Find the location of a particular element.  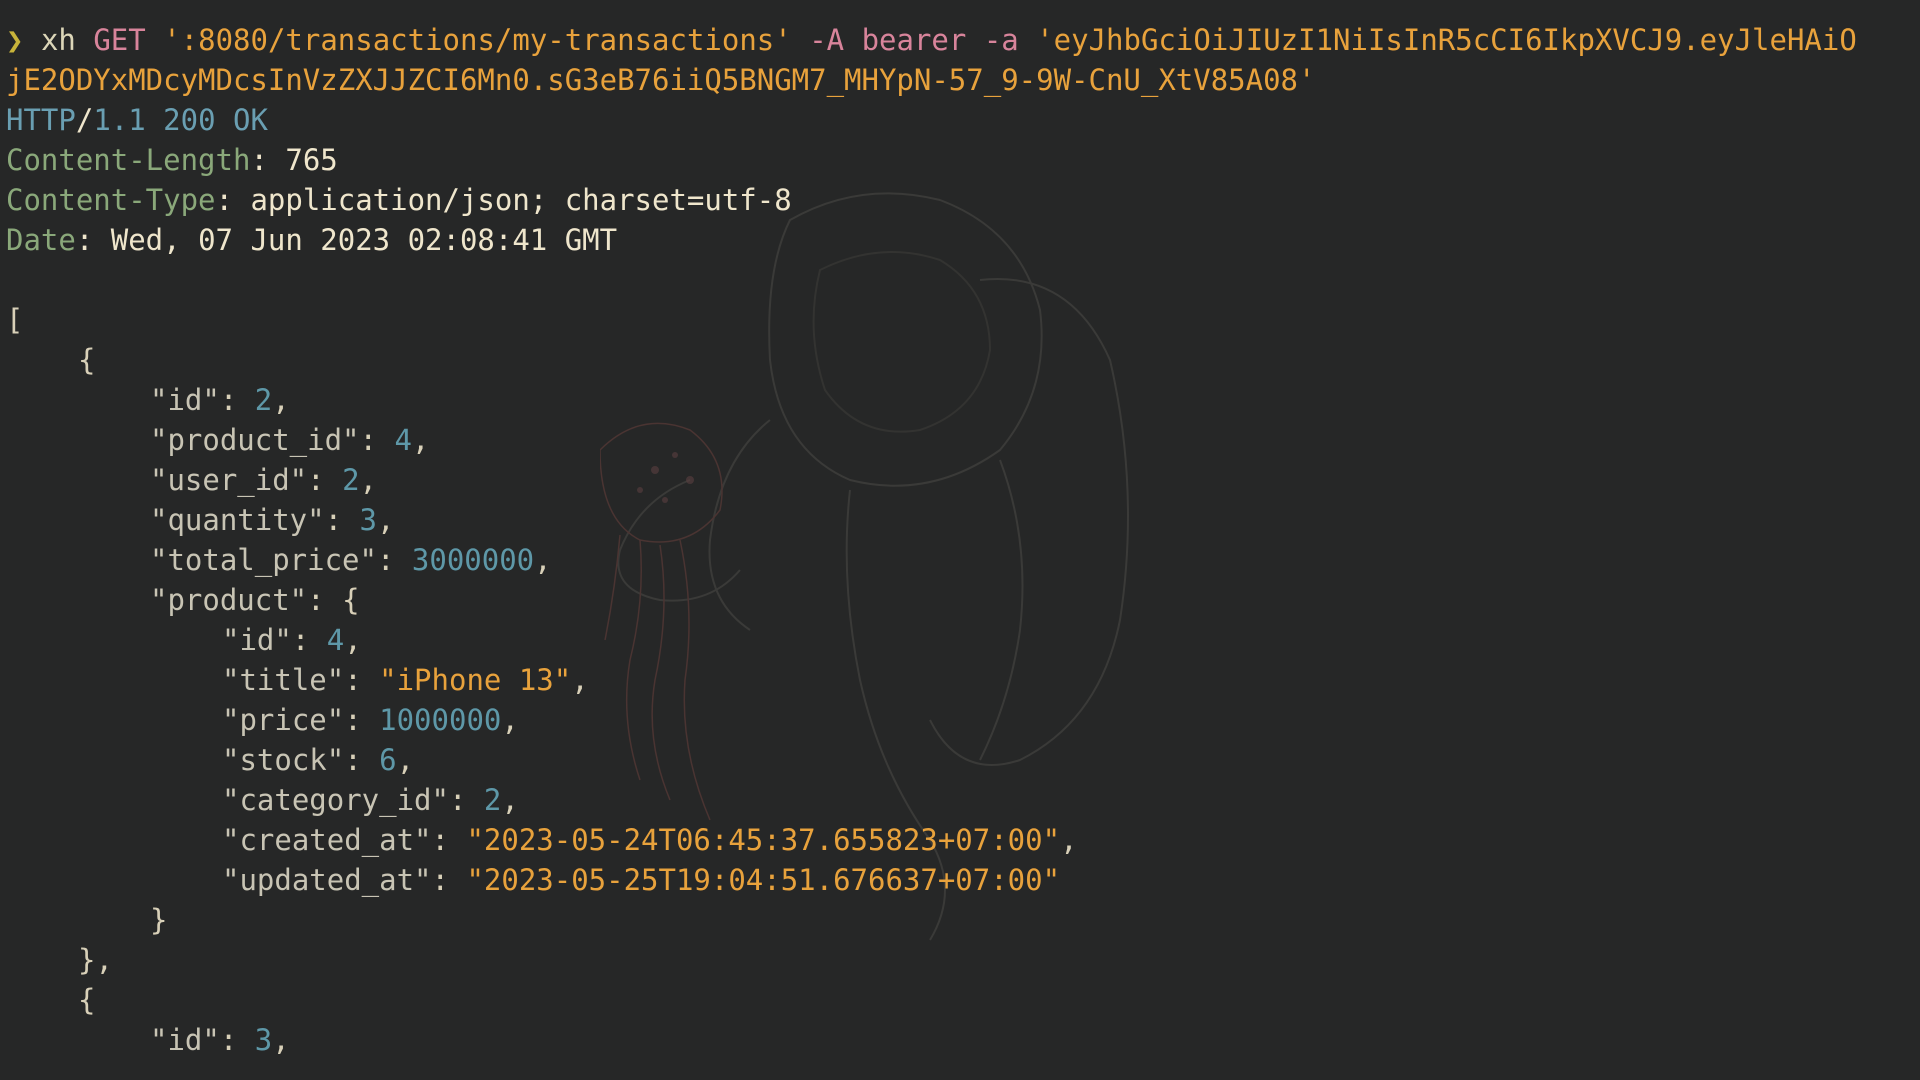

status-line: HTTP/1.1 200 OK is located at coordinates (137, 120).